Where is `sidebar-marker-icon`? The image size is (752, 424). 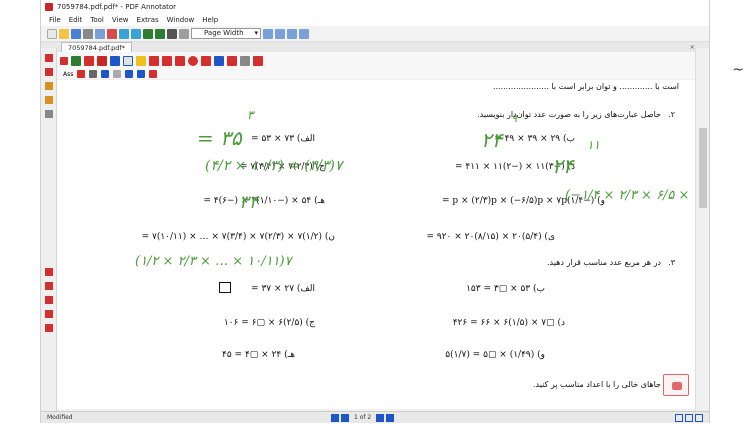 sidebar-marker-icon is located at coordinates (48, 72).